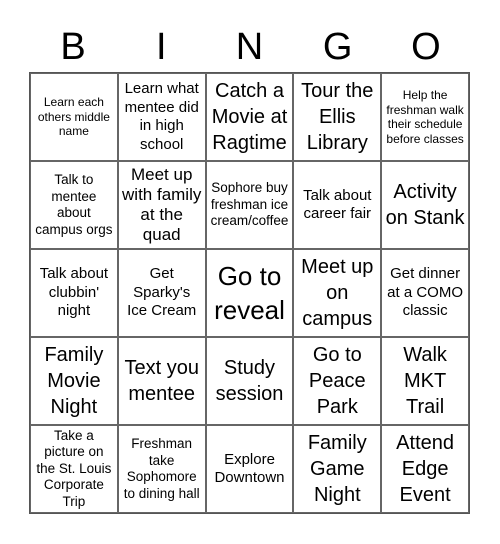  I want to click on bingo-cell: Go to Peace Park, so click(337, 381).